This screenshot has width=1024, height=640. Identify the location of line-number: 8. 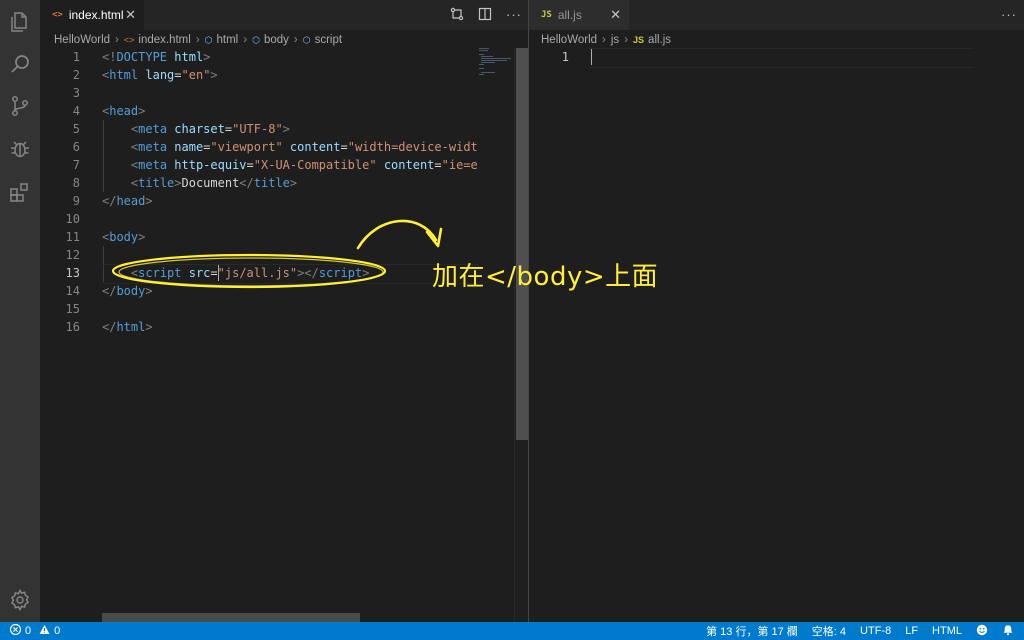
(76, 183).